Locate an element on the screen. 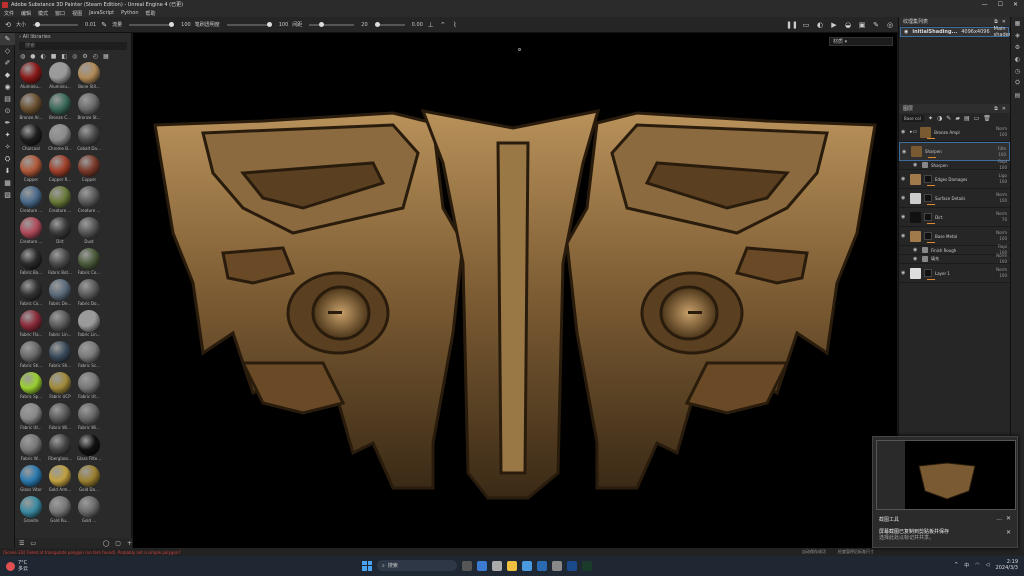 Image resolution: width=1024 pixels, height=576 pixels. layer-row: ◉ Layer 1 Norm 100 is located at coordinates (954, 273).